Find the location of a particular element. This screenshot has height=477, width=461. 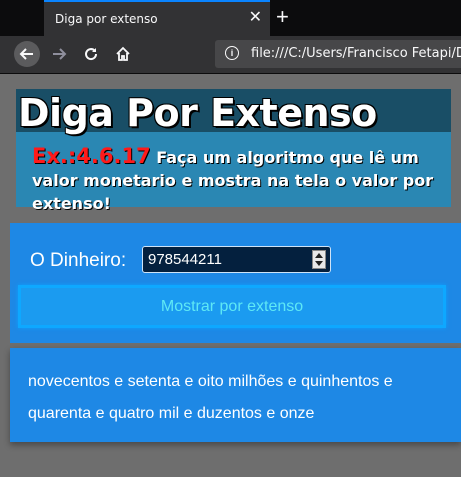

reload-icon is located at coordinates (91, 54).